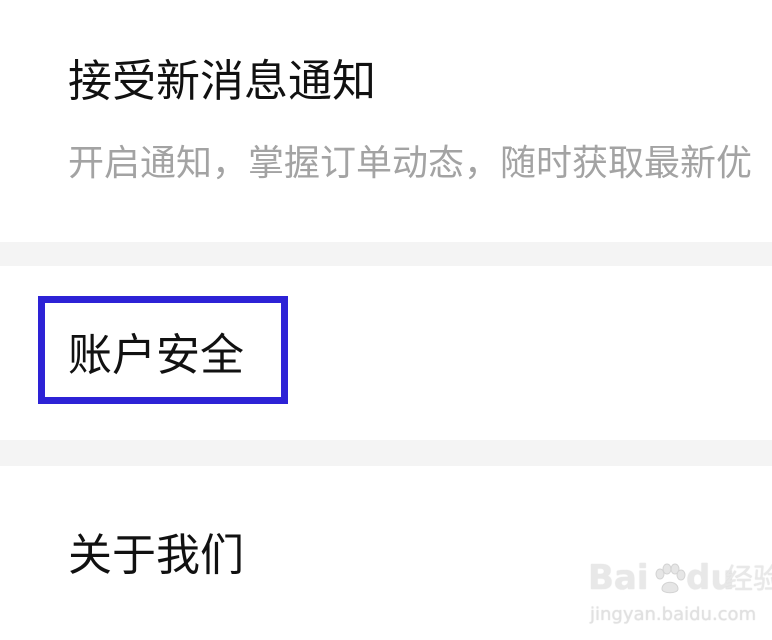  What do you see at coordinates (222, 81) in the screenshot?
I see `notifications-title: 接受新消息通知` at bounding box center [222, 81].